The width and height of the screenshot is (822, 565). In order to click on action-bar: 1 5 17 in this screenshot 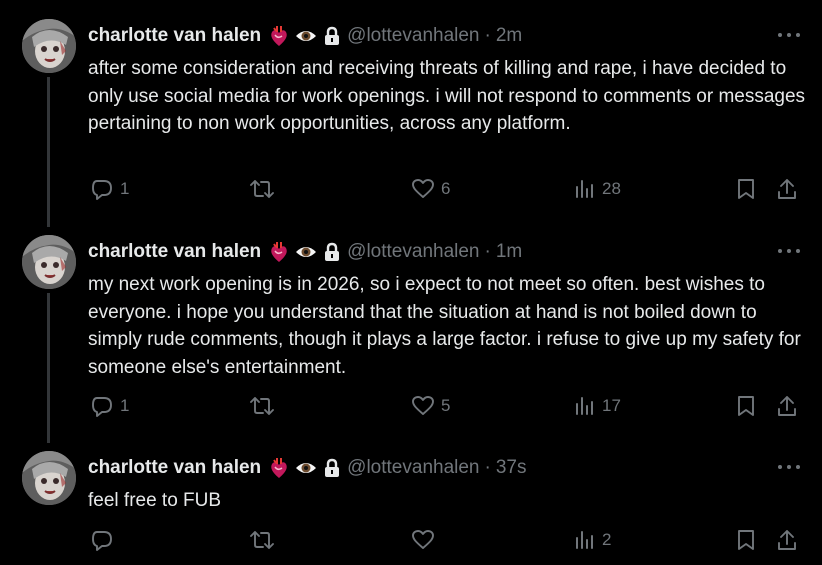, I will do `click(411, 406)`.